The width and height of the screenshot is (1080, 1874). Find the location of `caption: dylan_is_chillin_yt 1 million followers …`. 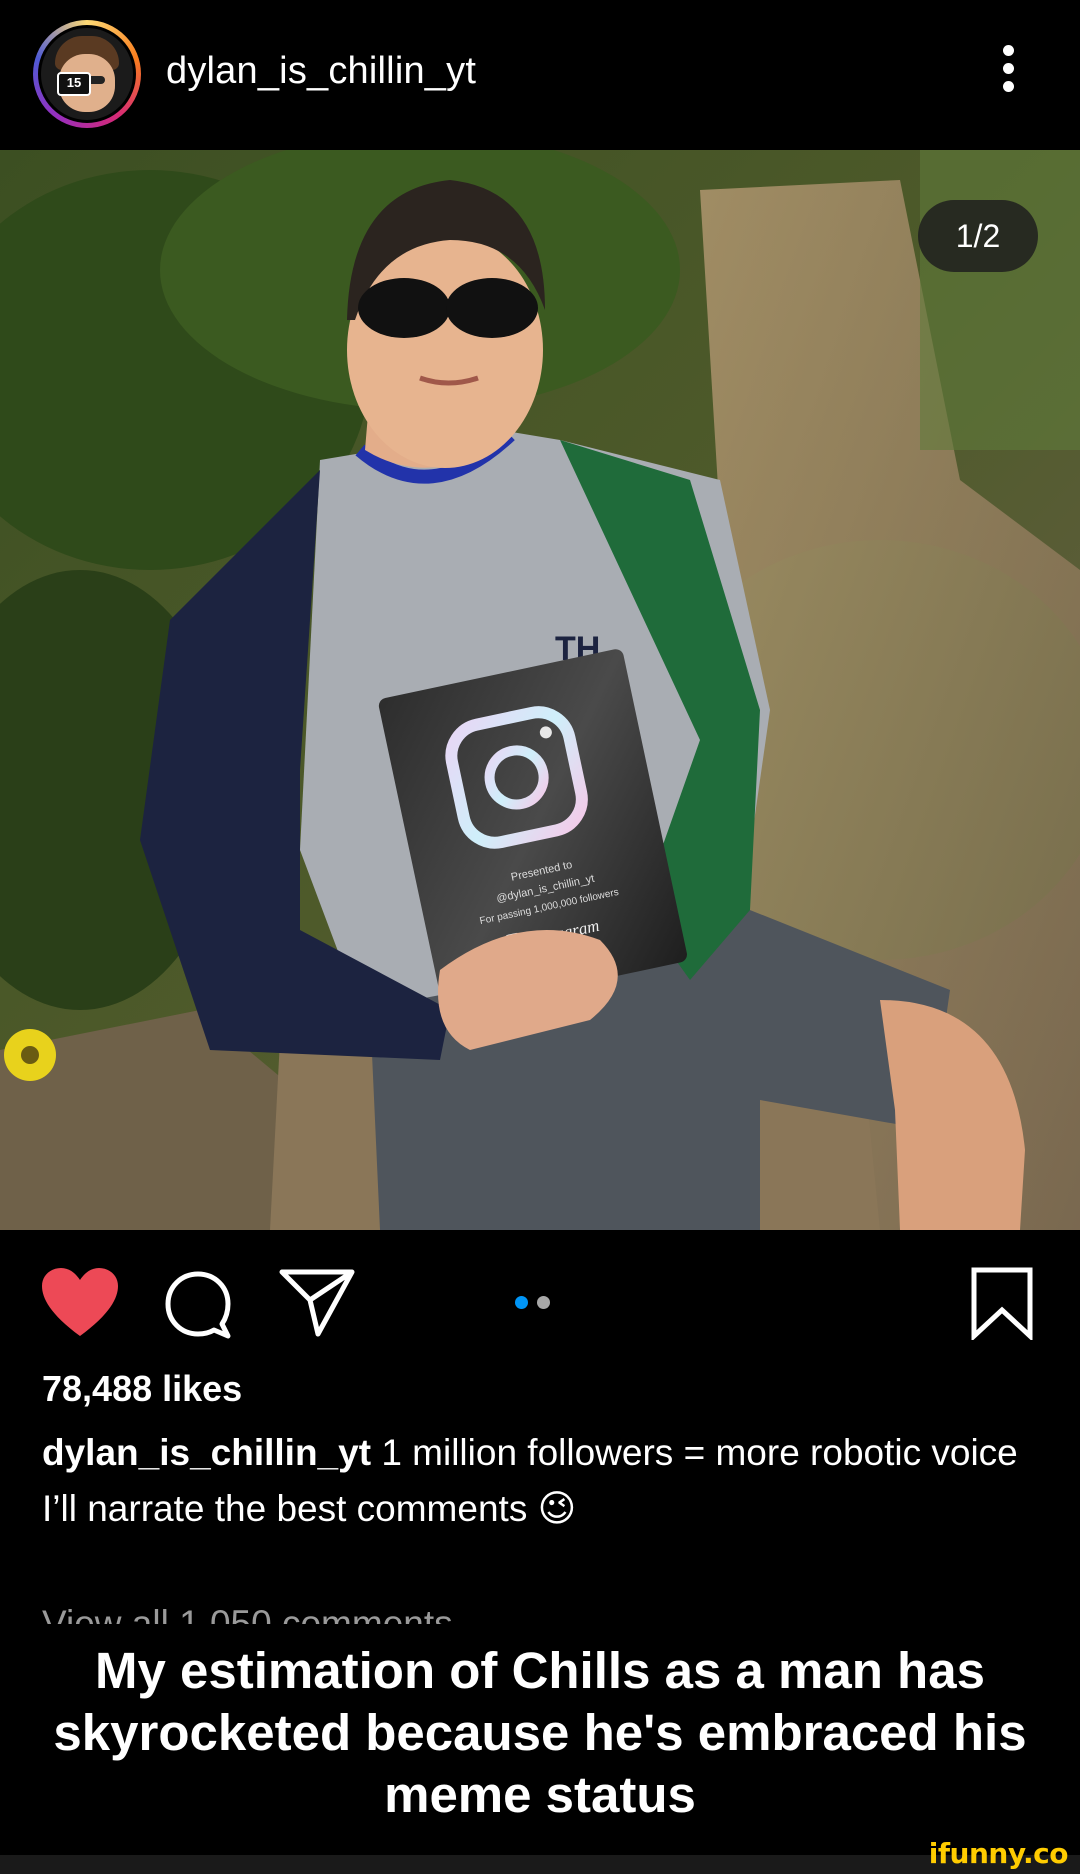

caption: dylan_is_chillin_yt 1 million followers … is located at coordinates (542, 1481).